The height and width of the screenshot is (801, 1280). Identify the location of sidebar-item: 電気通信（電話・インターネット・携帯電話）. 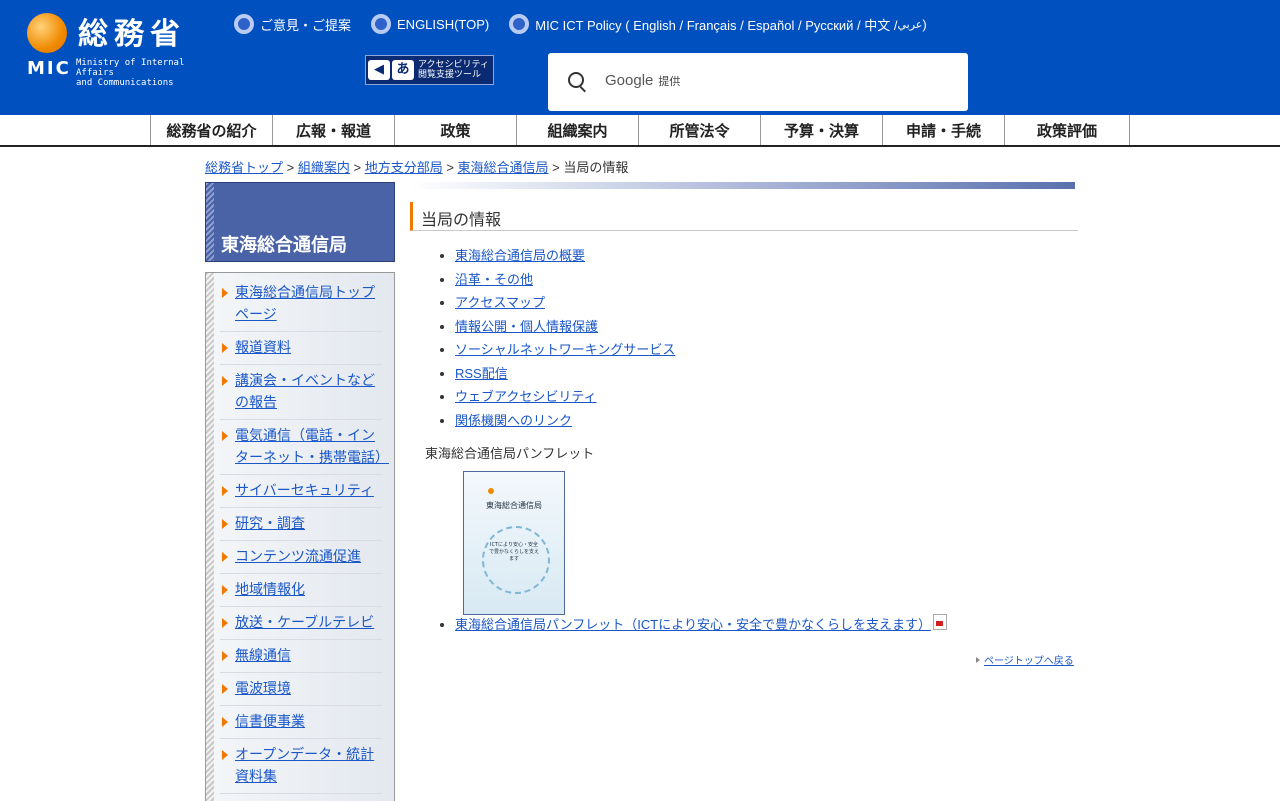
(304, 447).